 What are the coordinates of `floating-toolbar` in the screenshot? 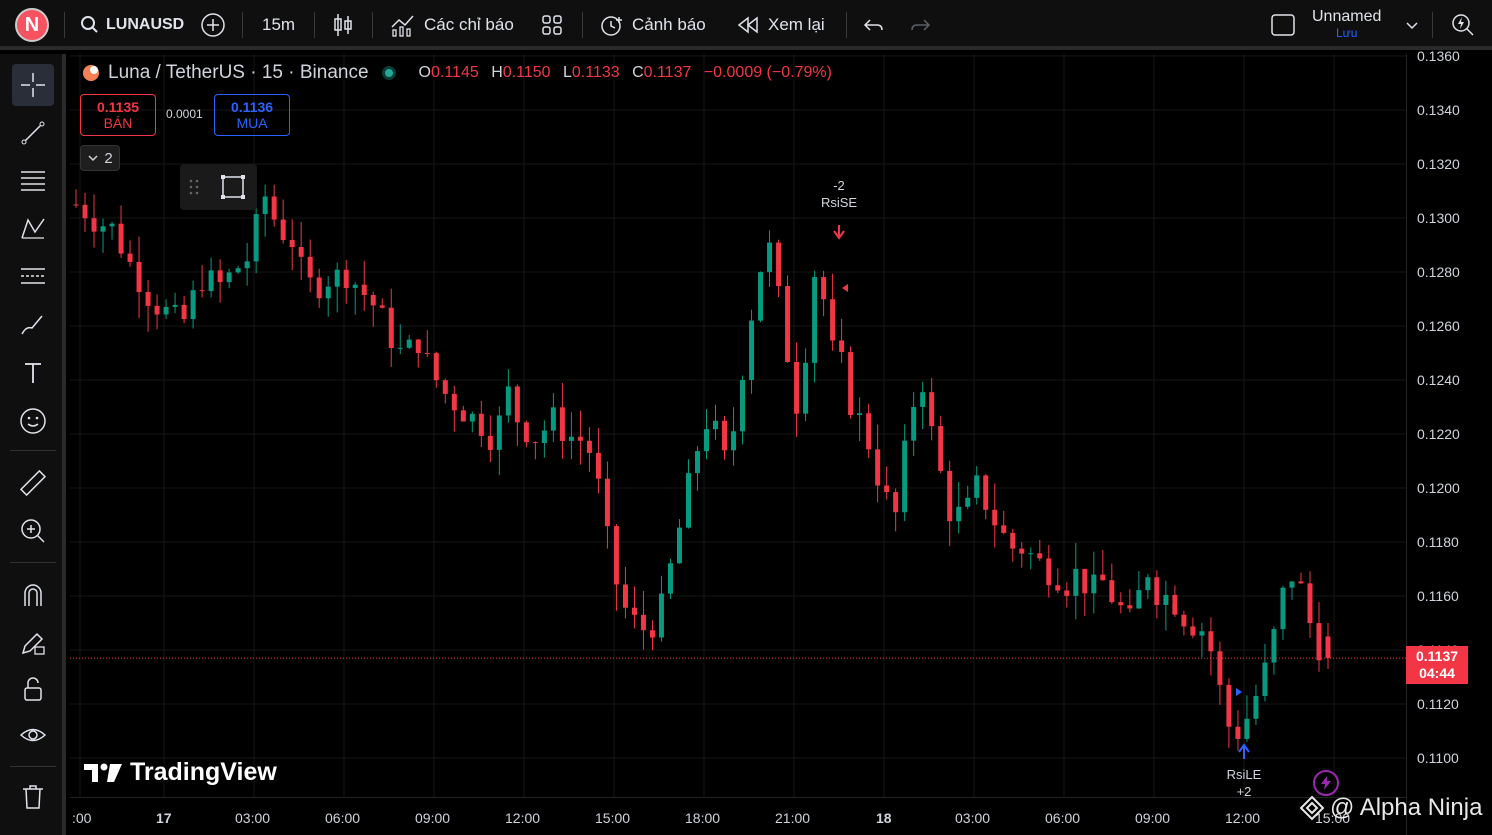 It's located at (218, 187).